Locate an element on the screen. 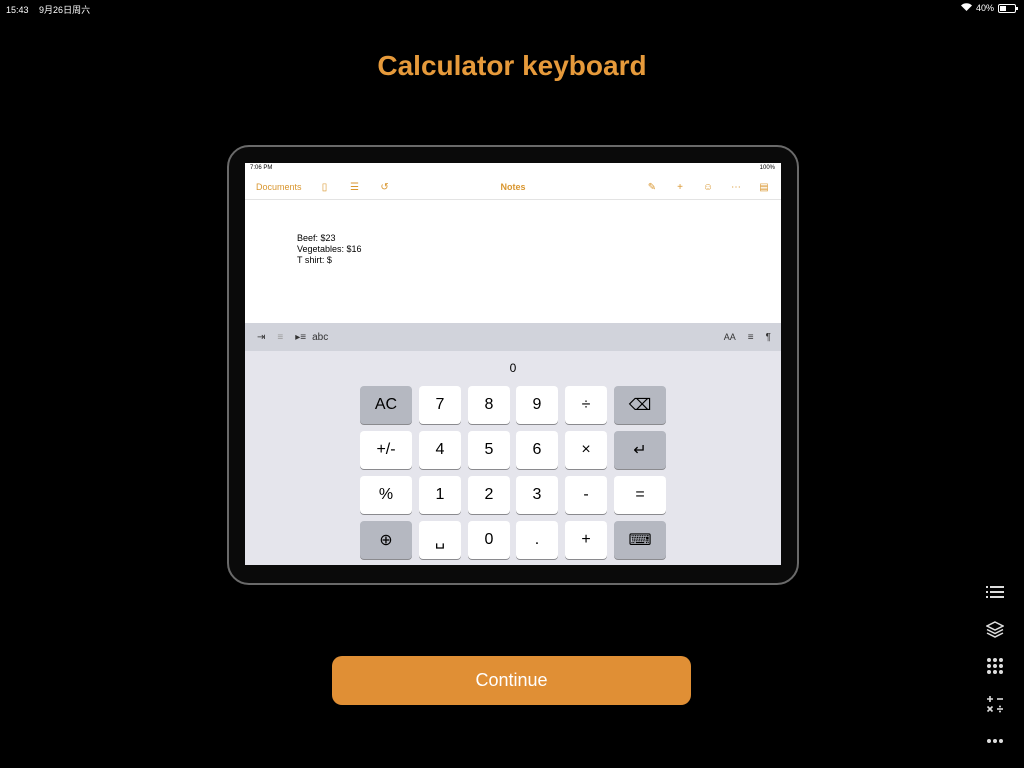  format-bar: ⇥ ≡ ▸≡ abc AA ≡ ¶ is located at coordinates (513, 337).